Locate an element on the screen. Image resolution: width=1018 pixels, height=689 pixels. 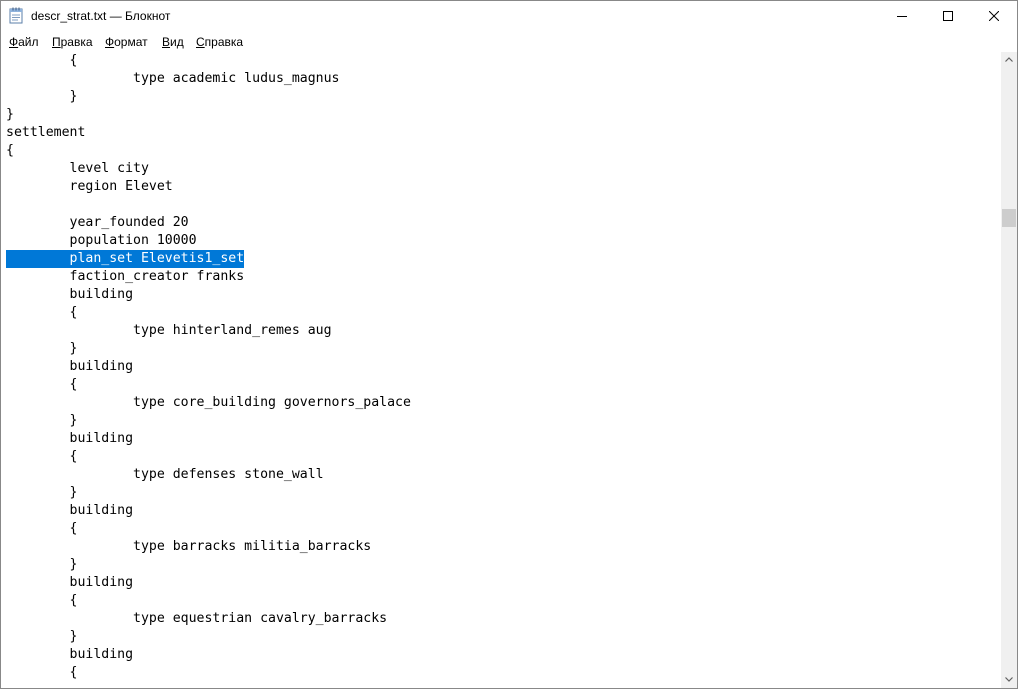
maximize-icon is located at coordinates (948, 16).